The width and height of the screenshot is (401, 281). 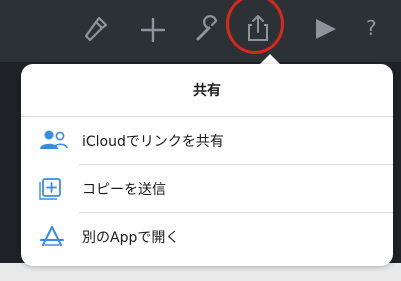 What do you see at coordinates (131, 238) in the screenshot?
I see `open-in-another-app-label: 別のAppで開く` at bounding box center [131, 238].